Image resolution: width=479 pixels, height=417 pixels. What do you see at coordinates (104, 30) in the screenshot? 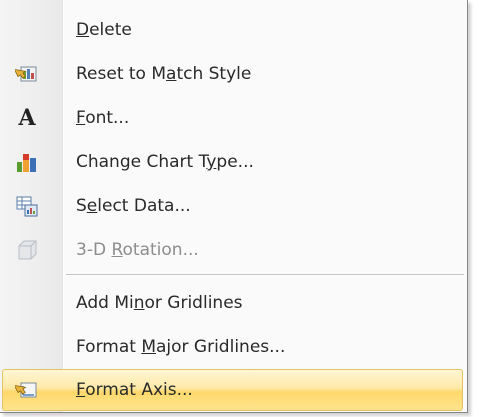
I see `menu-item-label: Delete` at bounding box center [104, 30].